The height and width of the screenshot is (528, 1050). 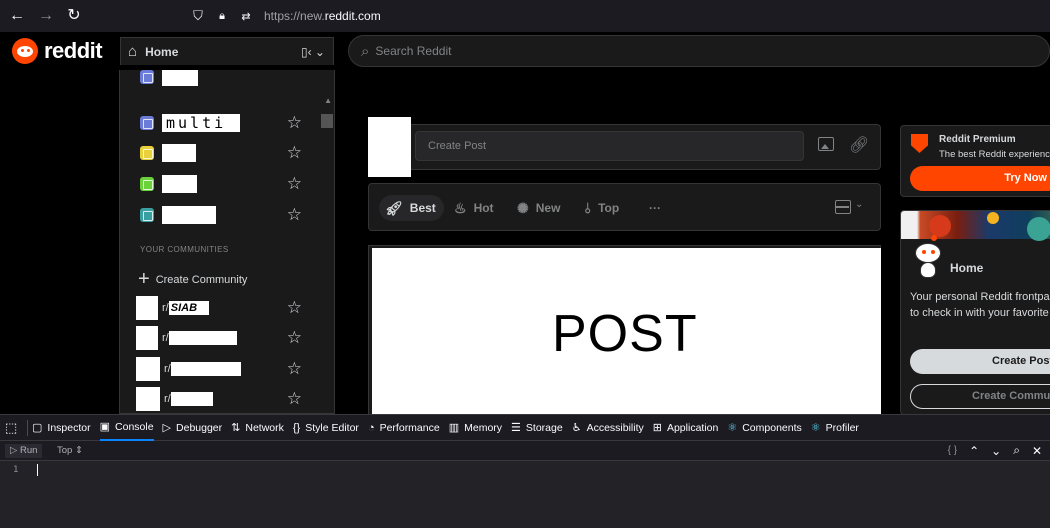 I want to click on feed-dropdown: ⌂ Home ▯‹ ⌄, so click(x=227, y=51).